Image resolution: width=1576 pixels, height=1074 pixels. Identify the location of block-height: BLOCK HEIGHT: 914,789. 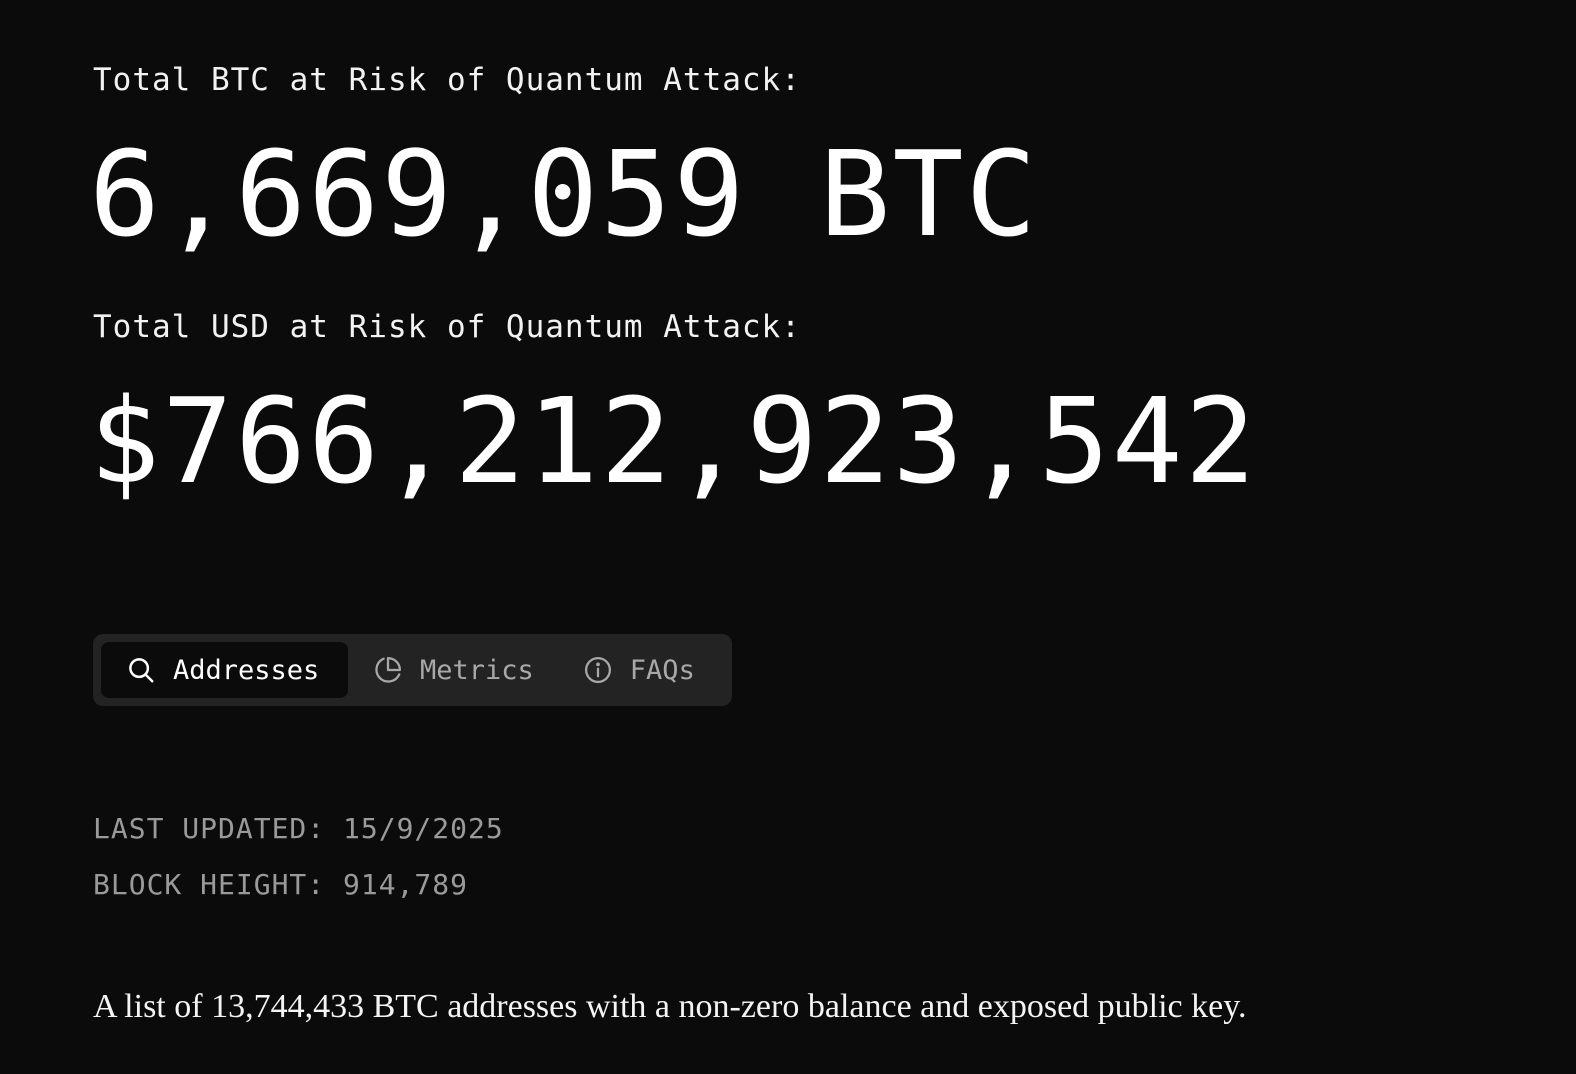
(281, 884).